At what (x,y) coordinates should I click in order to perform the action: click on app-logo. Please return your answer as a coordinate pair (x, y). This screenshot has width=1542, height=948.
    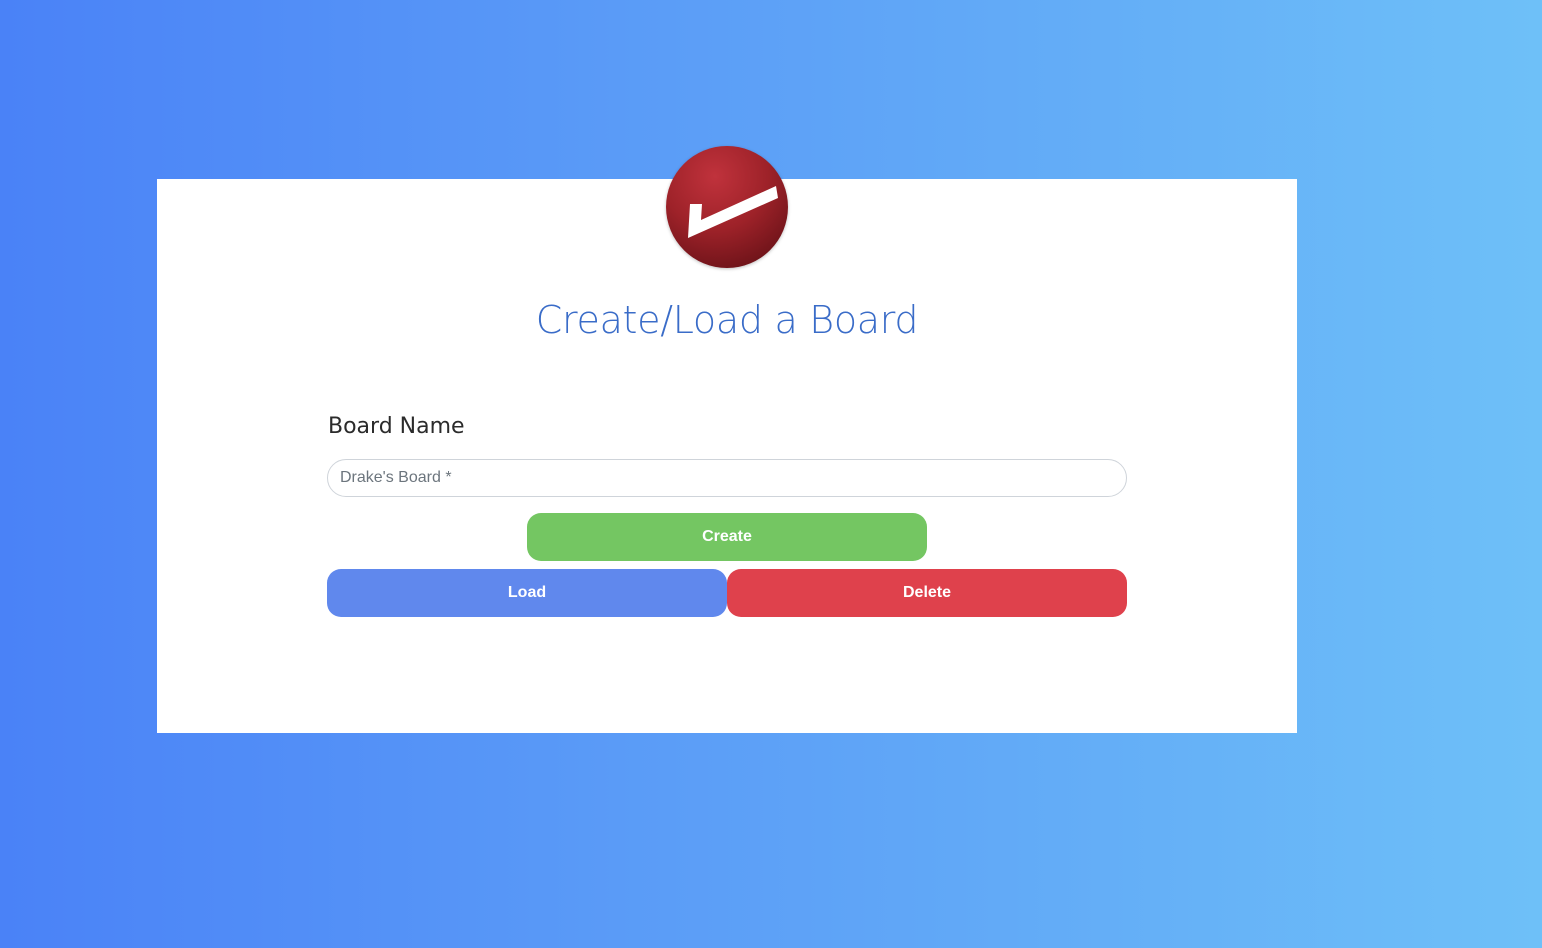
    Looking at the image, I should click on (727, 207).